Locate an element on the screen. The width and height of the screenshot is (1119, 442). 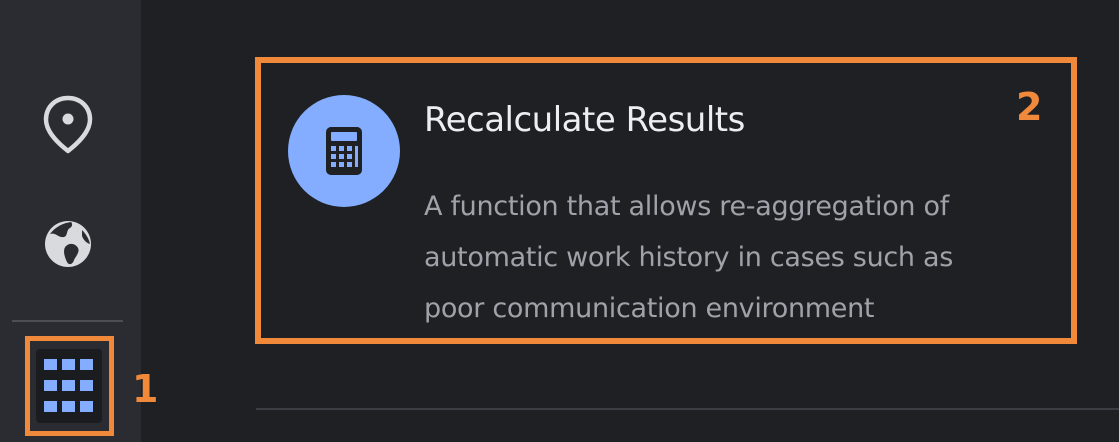
apps-grid-icon is located at coordinates (69, 386).